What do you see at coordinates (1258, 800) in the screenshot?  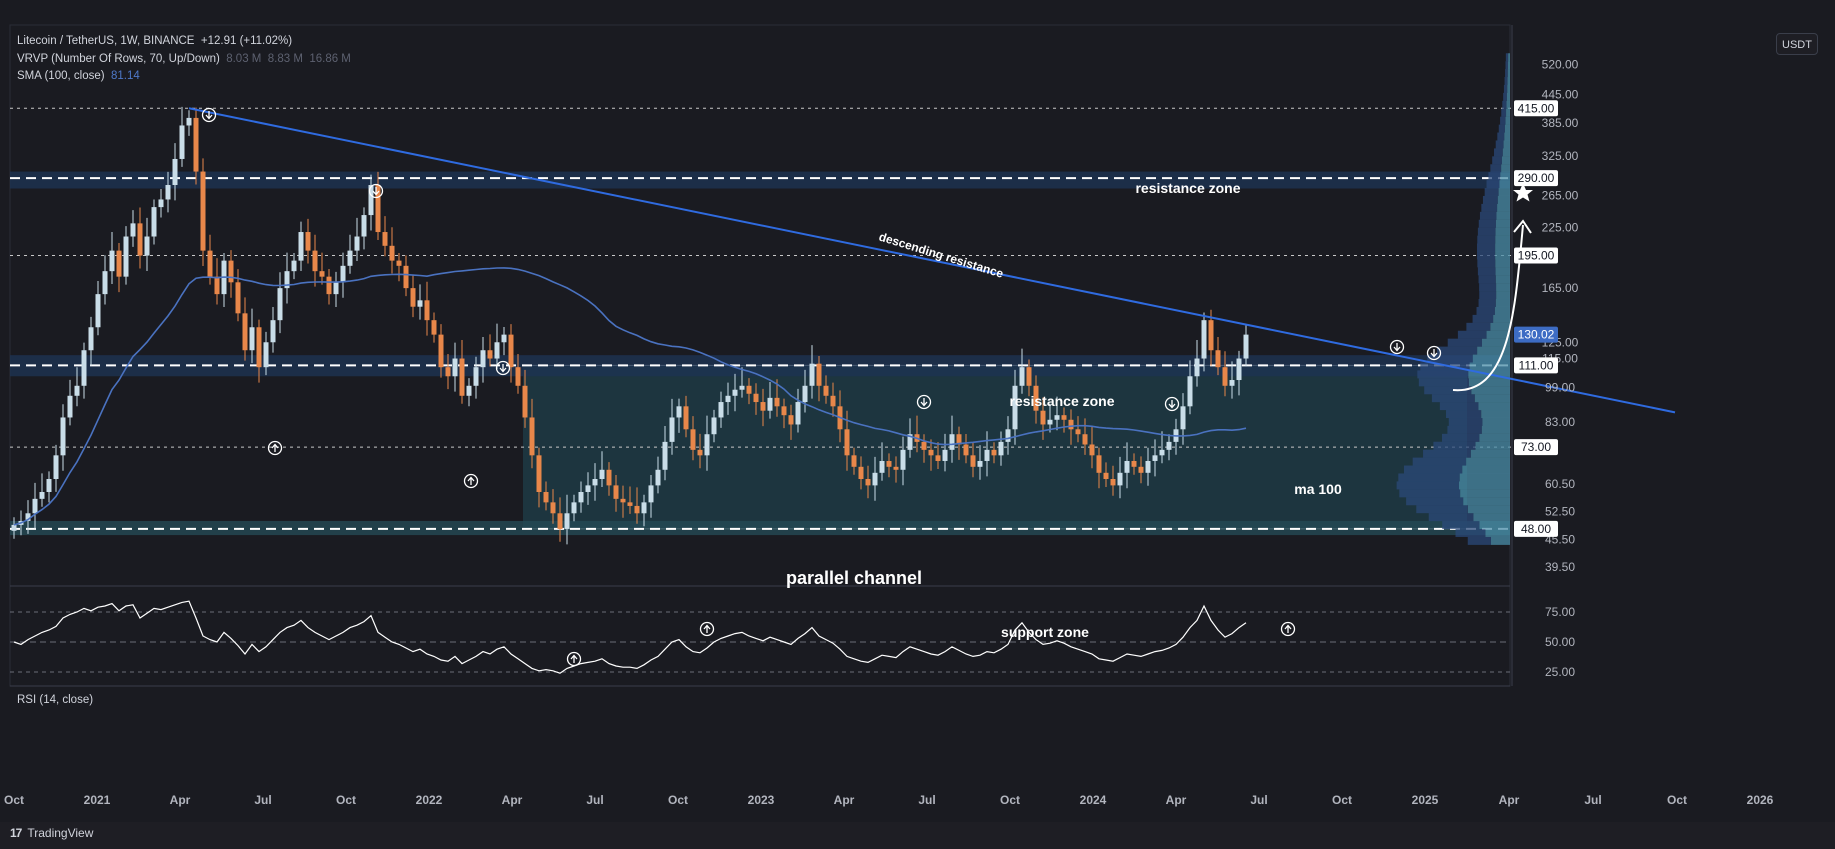 I see `time-tick-label: Jul` at bounding box center [1258, 800].